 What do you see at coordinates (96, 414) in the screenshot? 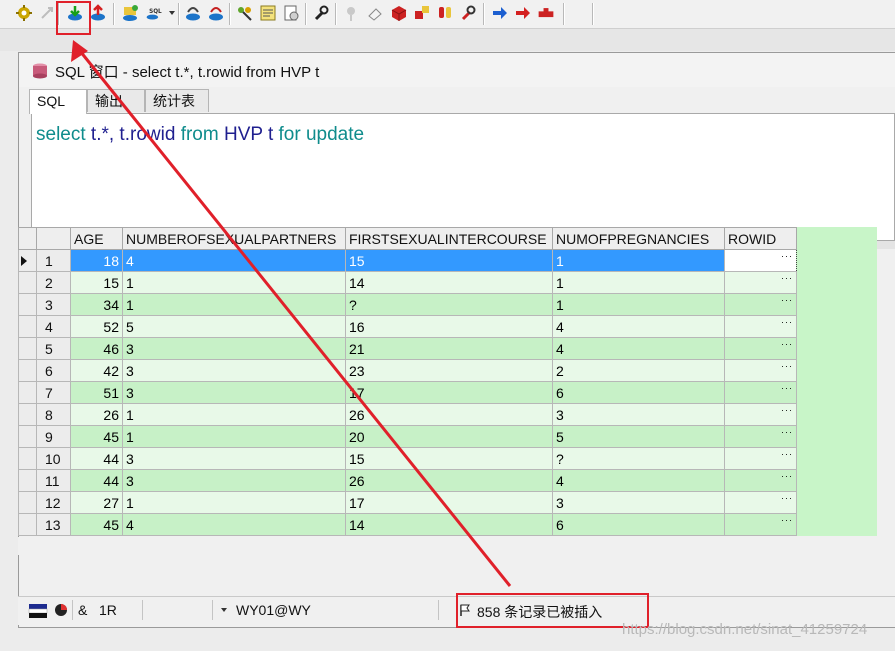
I see `cell-age: 26` at bounding box center [96, 414].